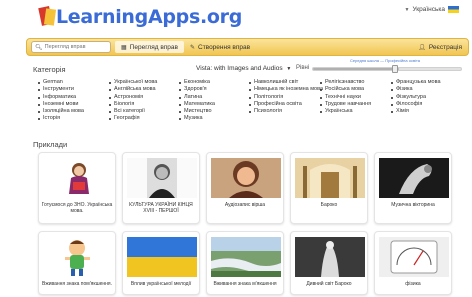 Image resolution: width=472 pixels, height=297 pixels. I want to click on app-card: Вплив української мелодії, so click(161, 263).